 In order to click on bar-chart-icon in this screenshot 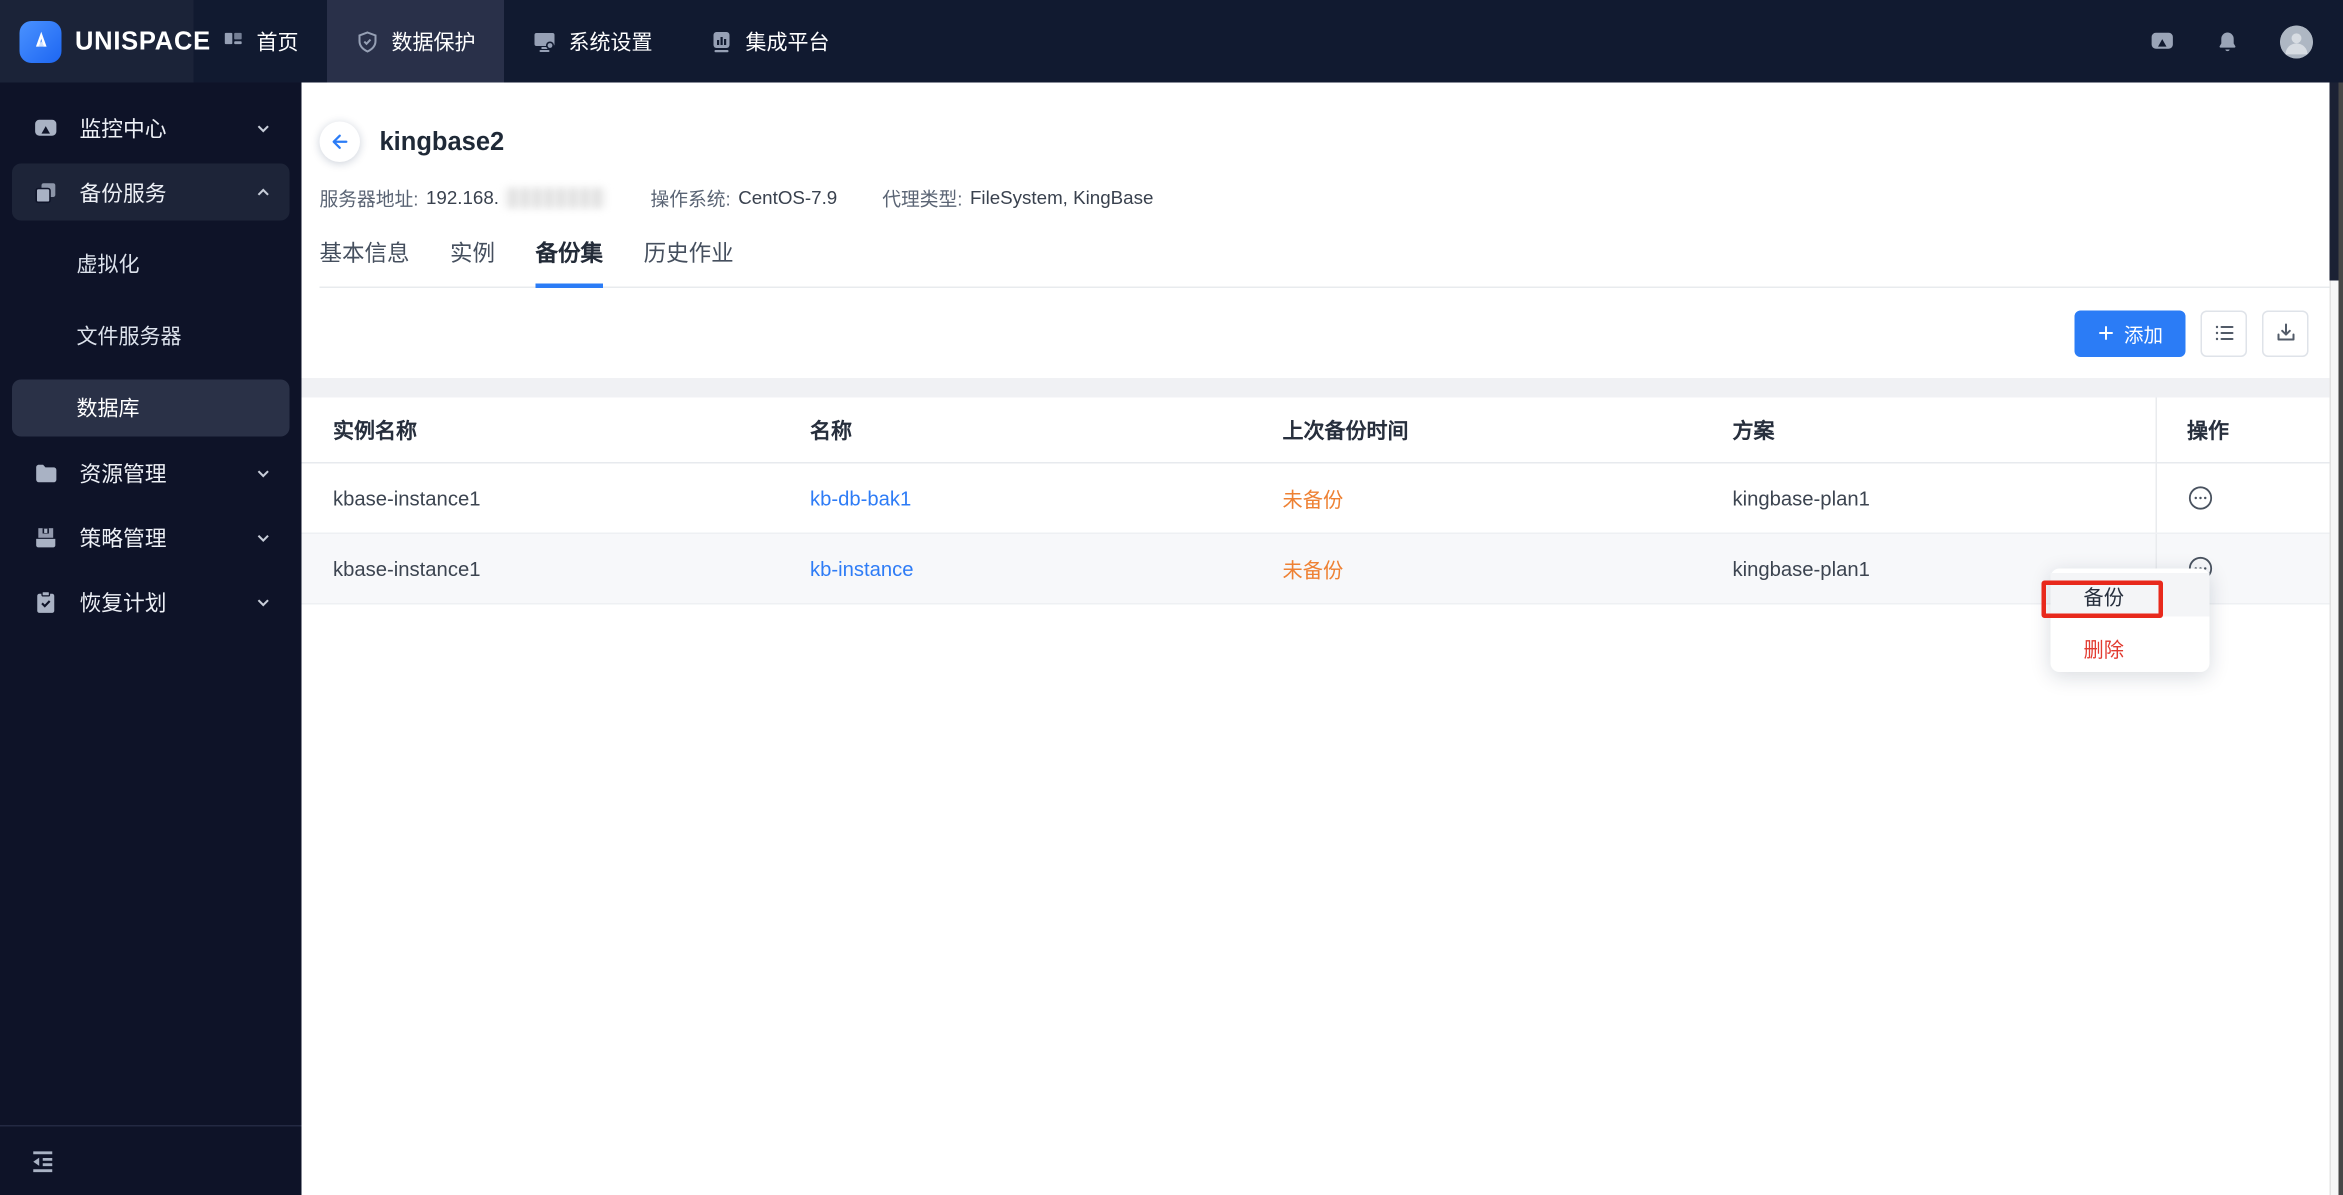, I will do `click(722, 41)`.